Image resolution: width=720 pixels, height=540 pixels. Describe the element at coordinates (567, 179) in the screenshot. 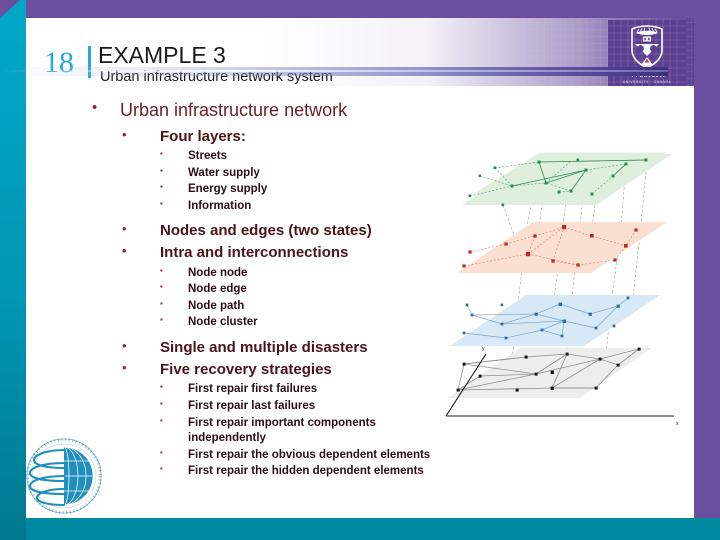

I see `network-layer-information` at that location.